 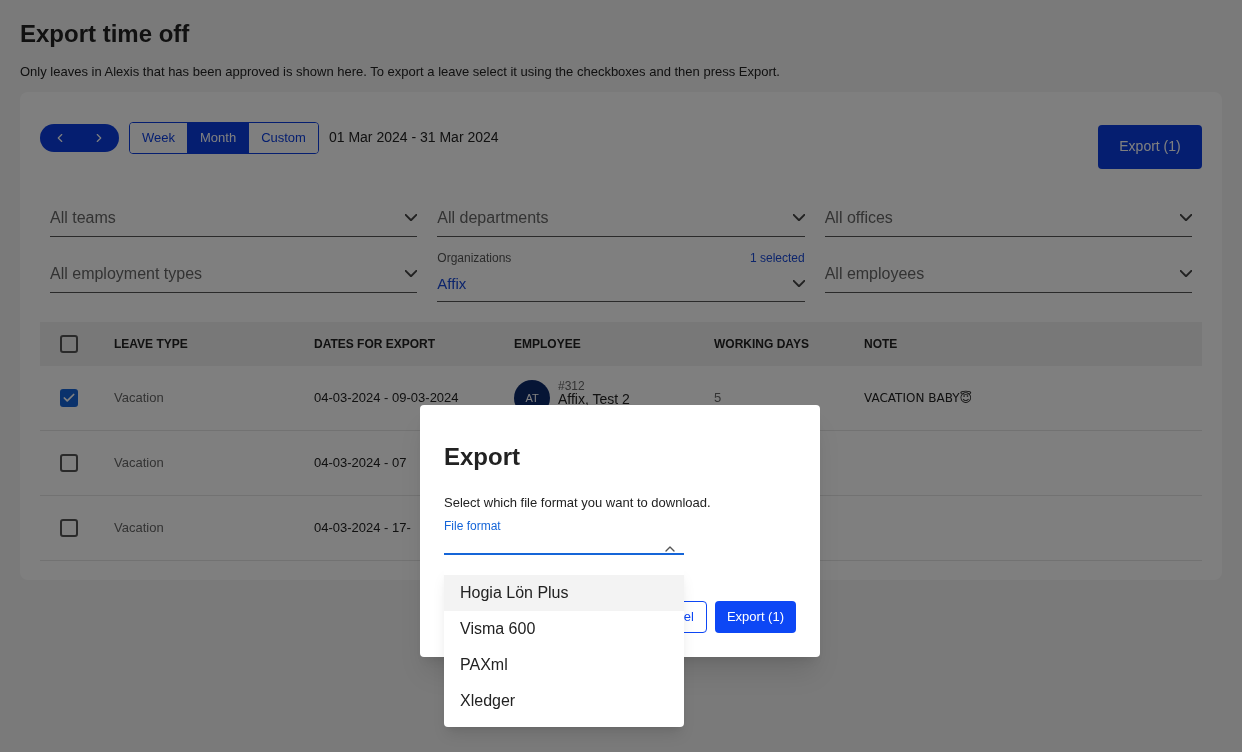 What do you see at coordinates (564, 533) in the screenshot?
I see `file-format-select: File format` at bounding box center [564, 533].